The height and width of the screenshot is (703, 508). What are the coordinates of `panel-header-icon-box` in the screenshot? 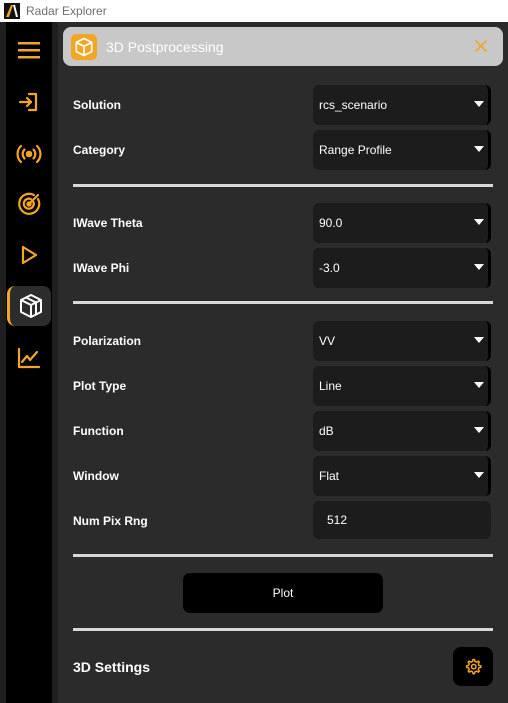 It's located at (84, 46).